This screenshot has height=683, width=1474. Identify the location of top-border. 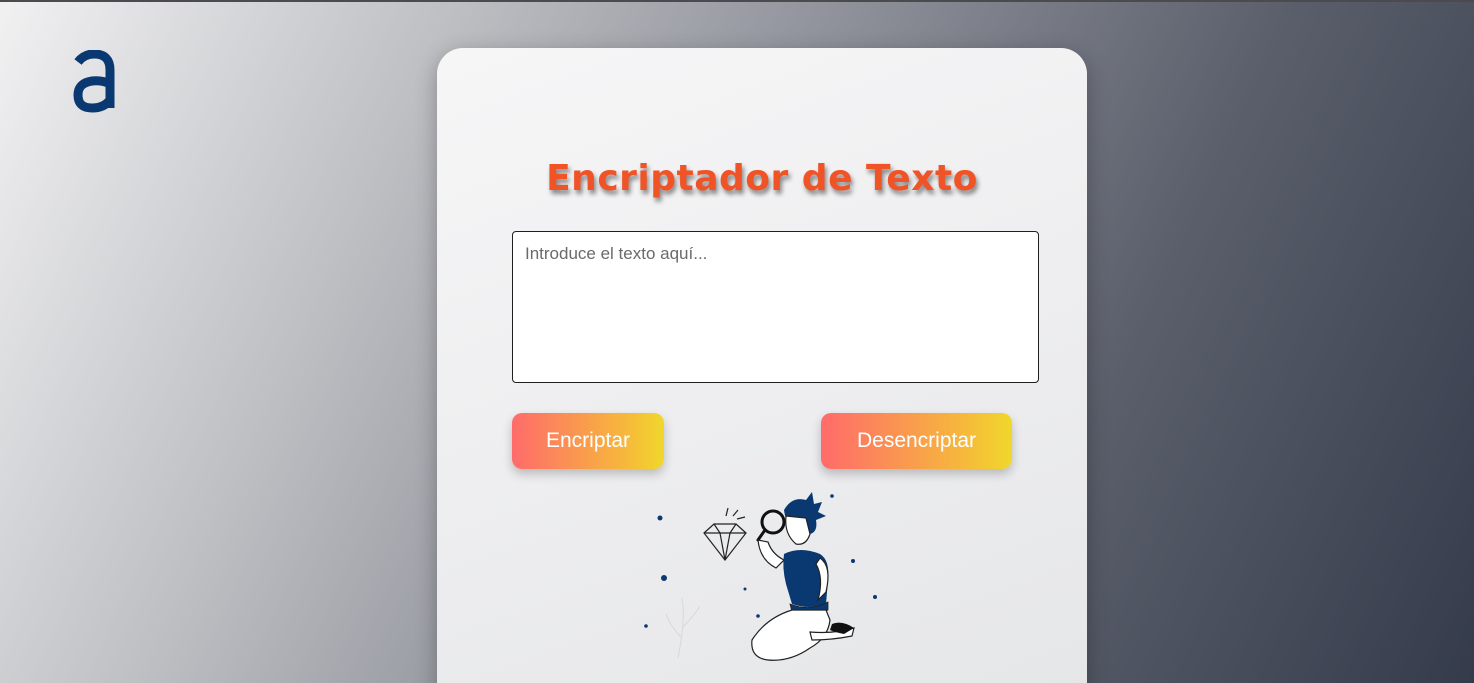
(737, 1).